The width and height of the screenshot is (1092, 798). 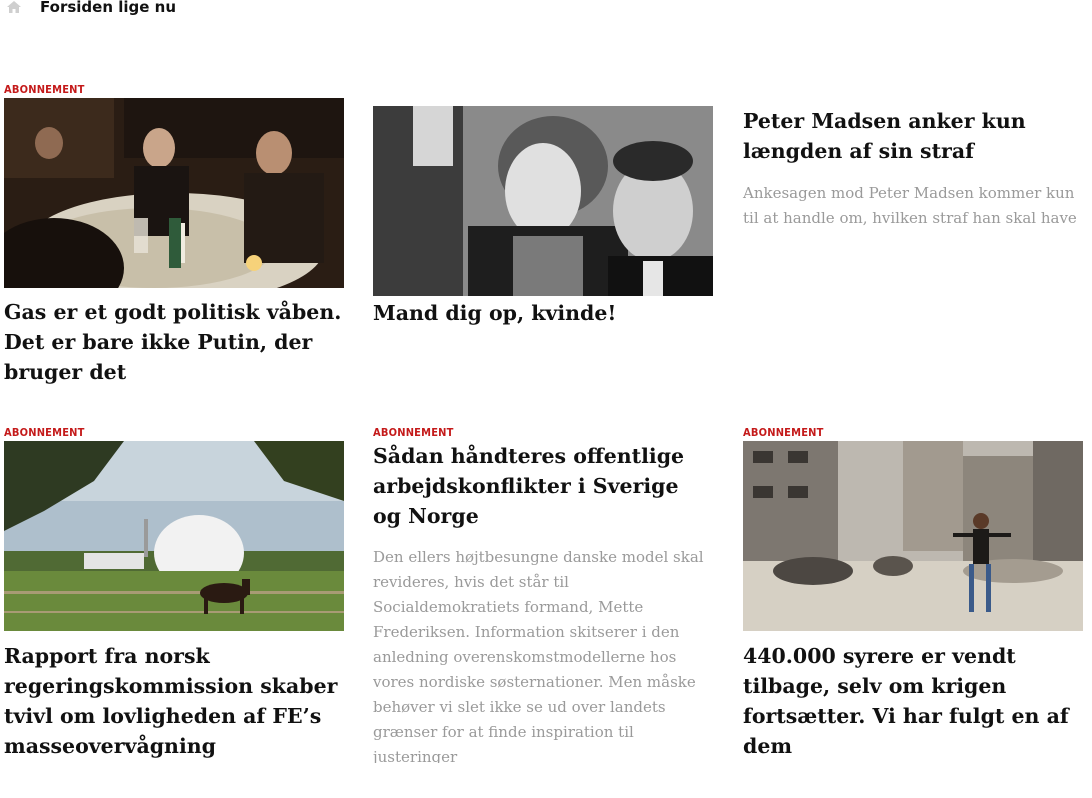 I want to click on article-card: Mand dig op, kvinde!, so click(x=543, y=217).